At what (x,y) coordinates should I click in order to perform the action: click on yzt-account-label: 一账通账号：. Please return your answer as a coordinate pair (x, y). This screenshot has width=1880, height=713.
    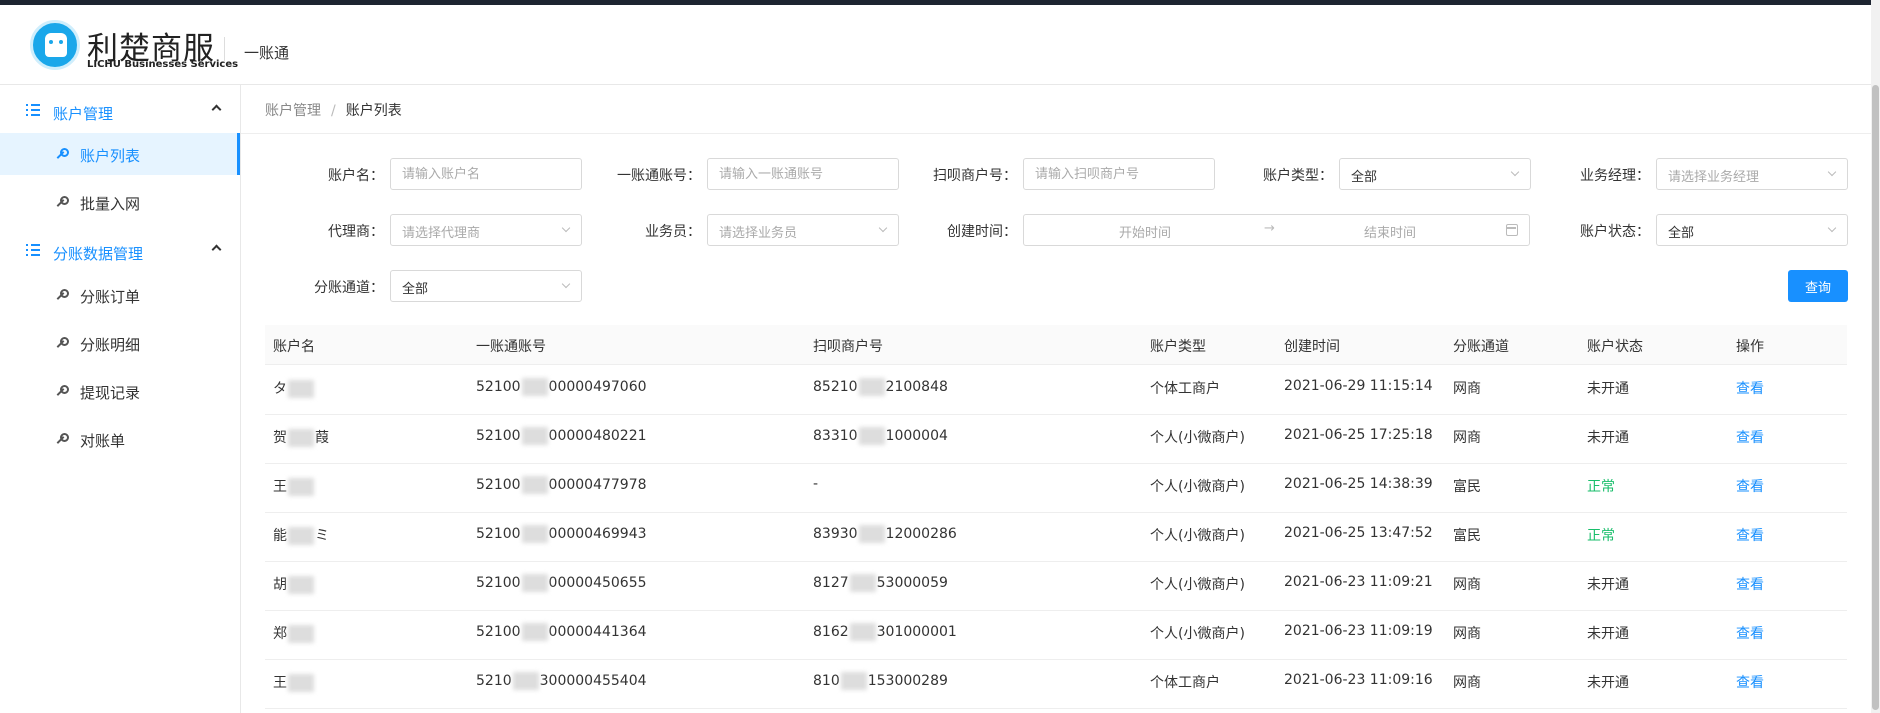
    Looking at the image, I should click on (659, 176).